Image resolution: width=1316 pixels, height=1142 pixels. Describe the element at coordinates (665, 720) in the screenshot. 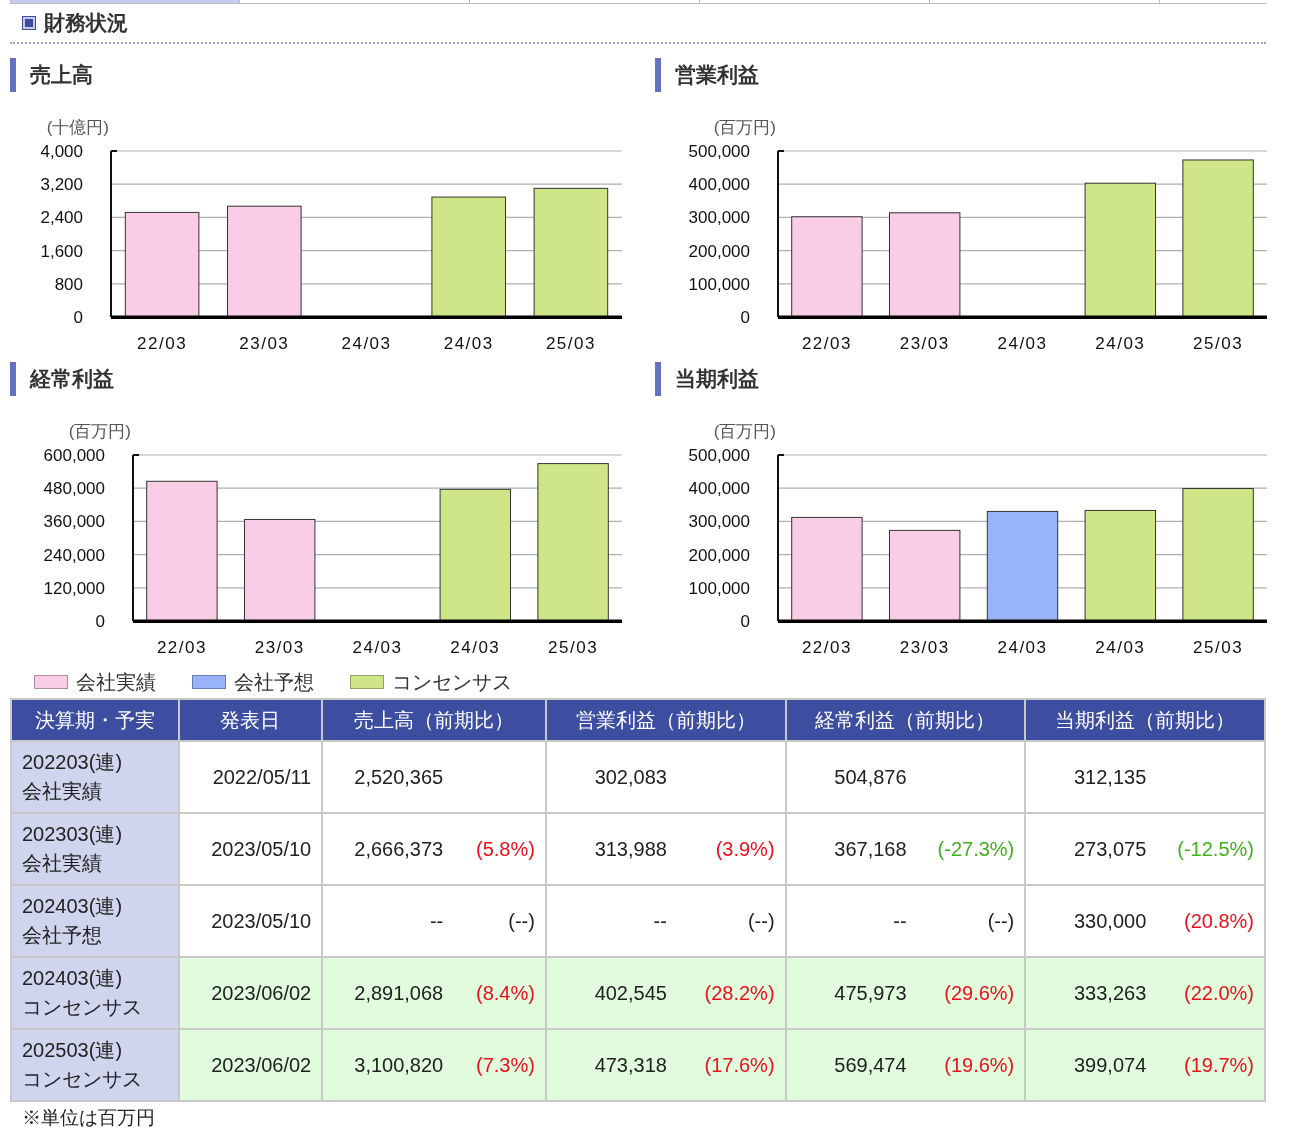

I see `column-header: 営業利益（前期比）` at that location.